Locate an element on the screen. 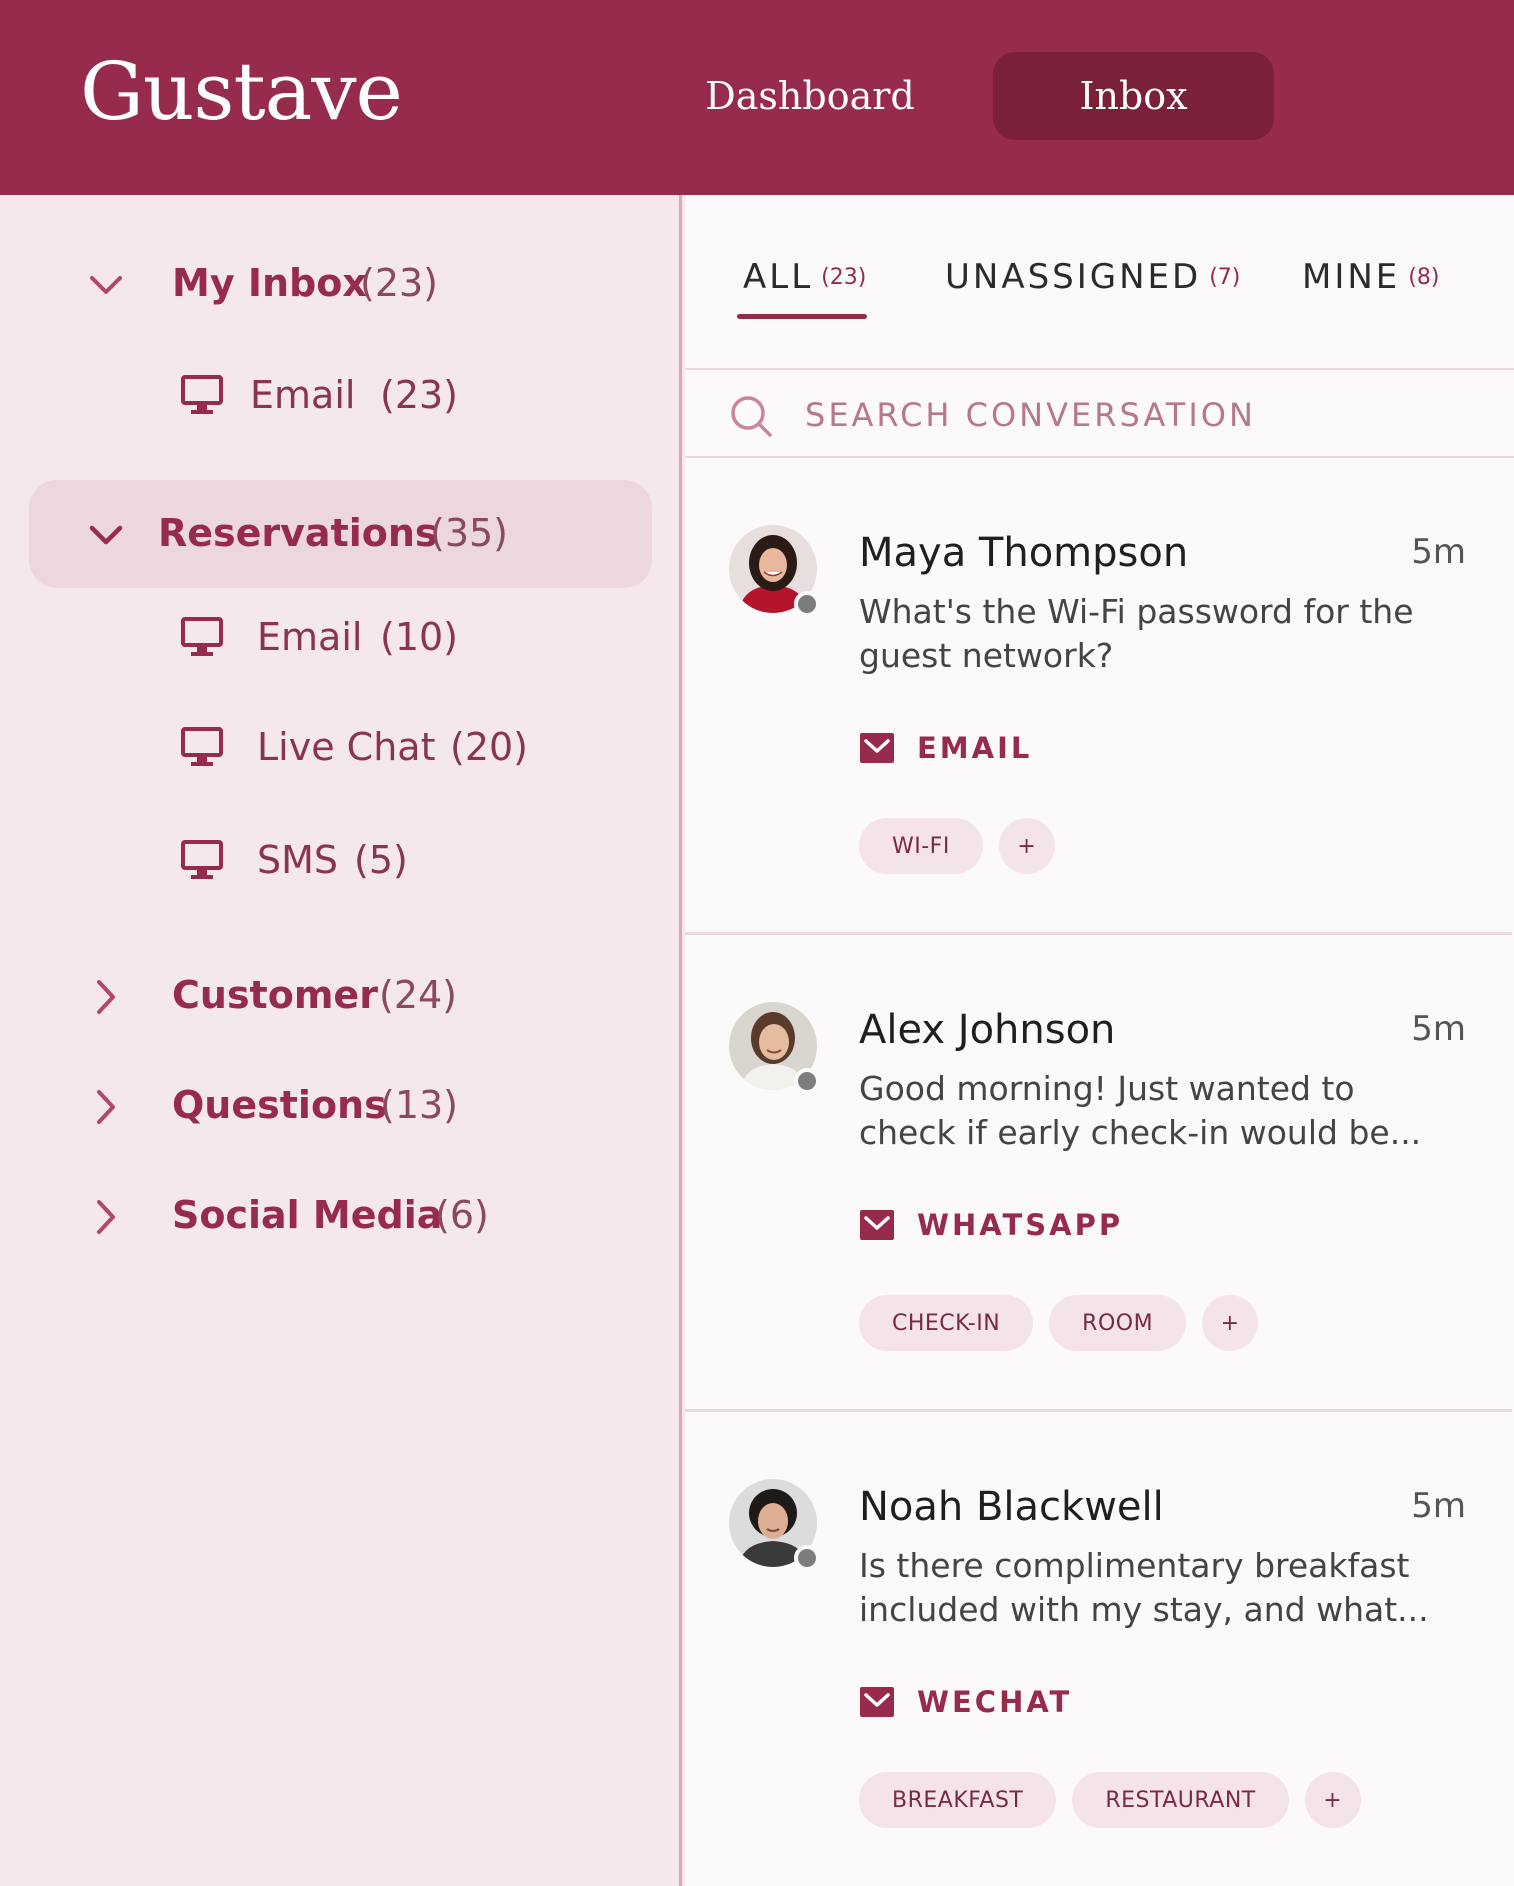 The width and height of the screenshot is (1514, 1886). sidebar-group-reservations: Reservations (35) is located at coordinates (341, 535).